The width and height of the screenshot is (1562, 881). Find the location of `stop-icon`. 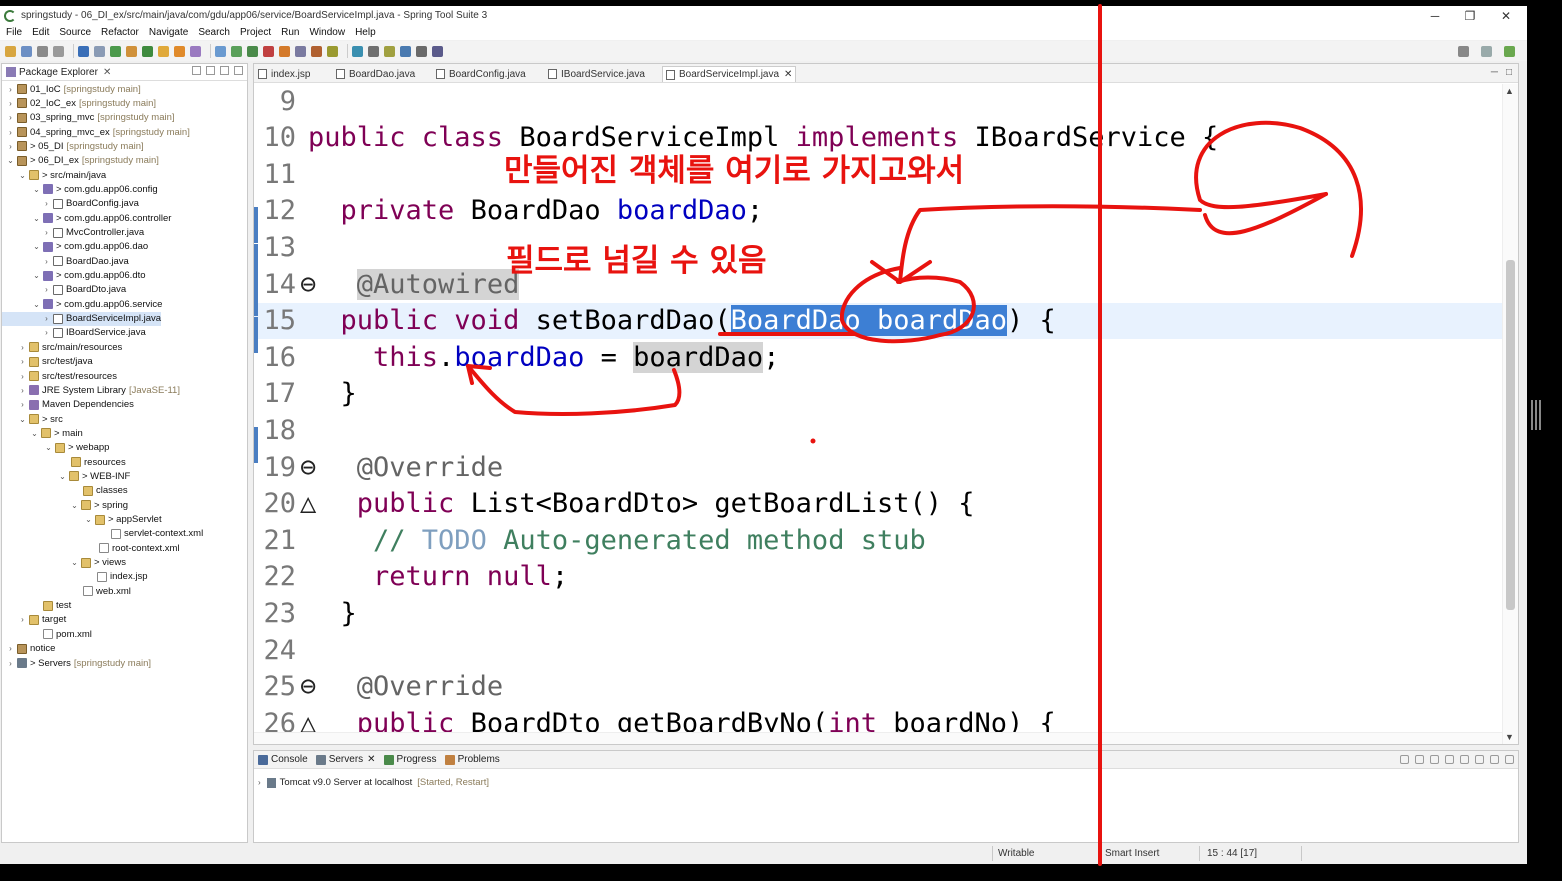

stop-icon is located at coordinates (179, 51).